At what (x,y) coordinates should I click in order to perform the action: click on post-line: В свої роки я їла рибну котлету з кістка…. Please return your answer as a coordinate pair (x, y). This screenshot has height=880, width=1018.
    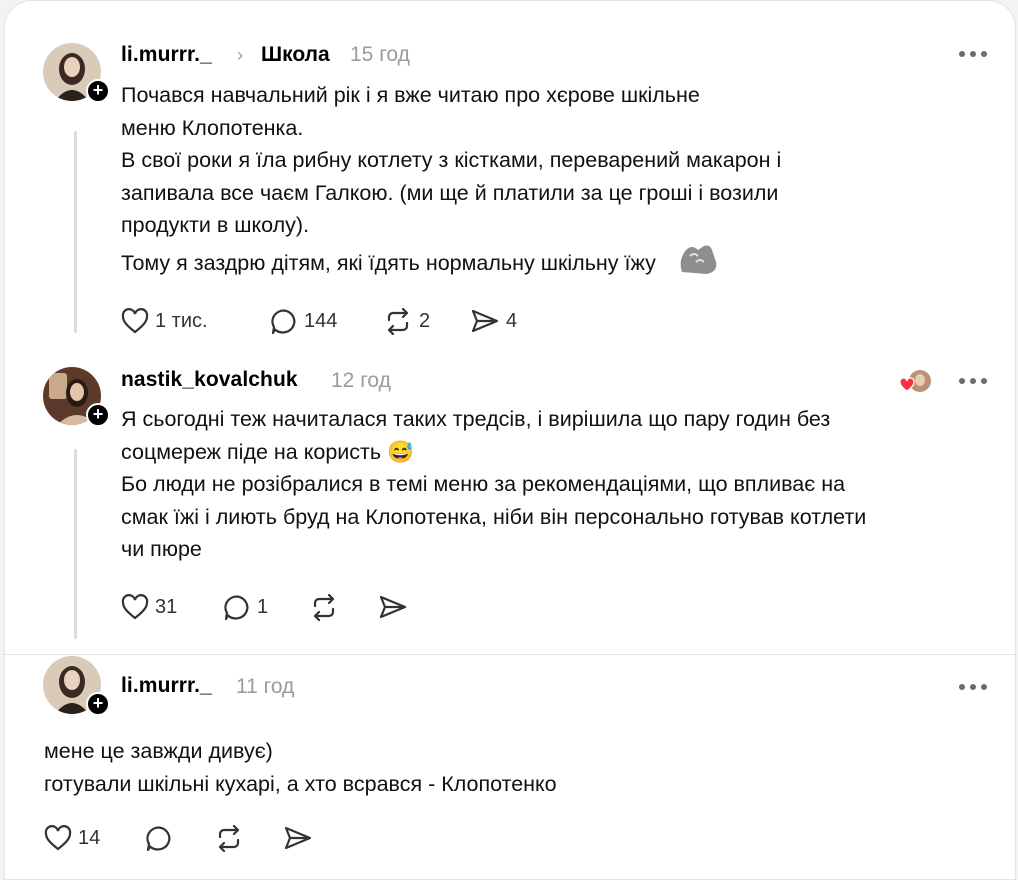
    Looking at the image, I should click on (451, 160).